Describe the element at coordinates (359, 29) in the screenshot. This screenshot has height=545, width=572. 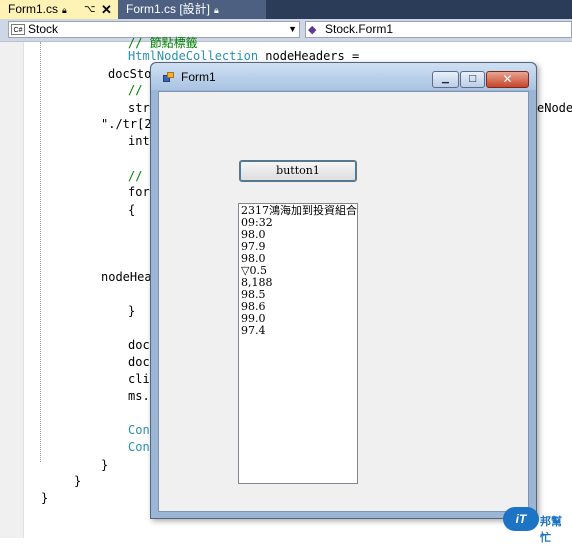
I see `member-dropdown-value: Stock.Form1` at that location.